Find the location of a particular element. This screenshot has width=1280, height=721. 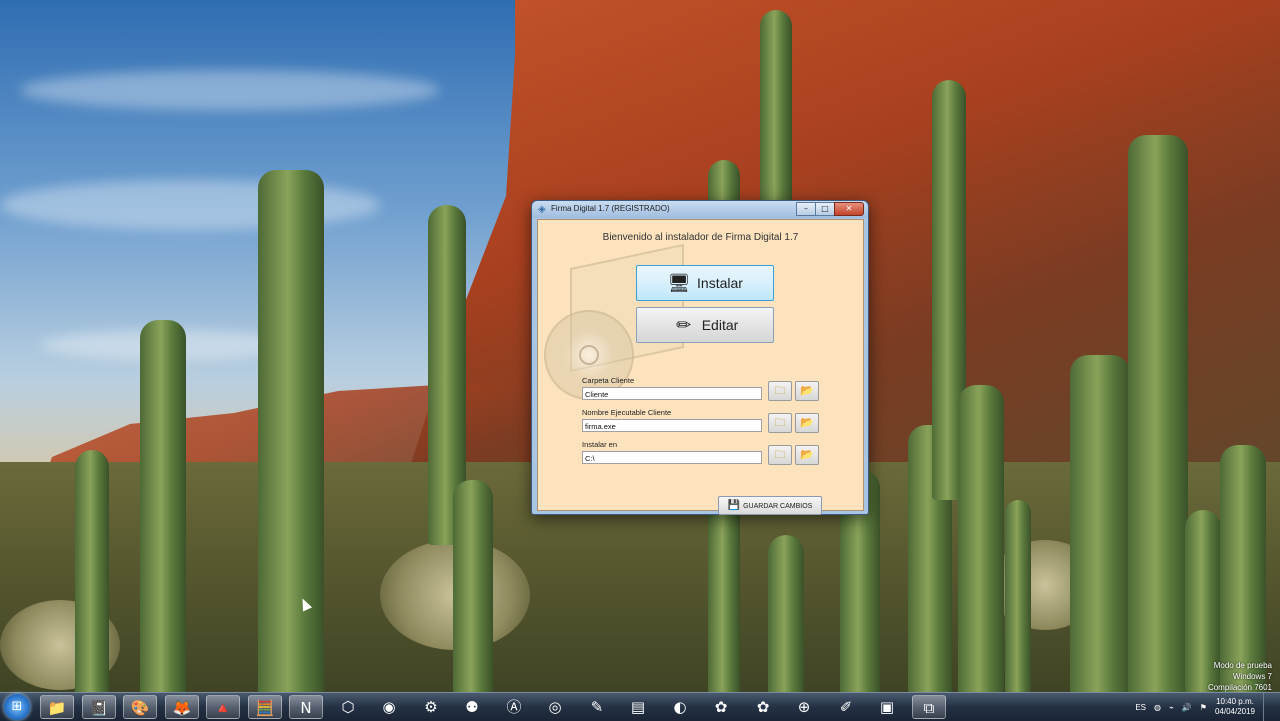

show-desktop-button is located at coordinates (1268, 707).